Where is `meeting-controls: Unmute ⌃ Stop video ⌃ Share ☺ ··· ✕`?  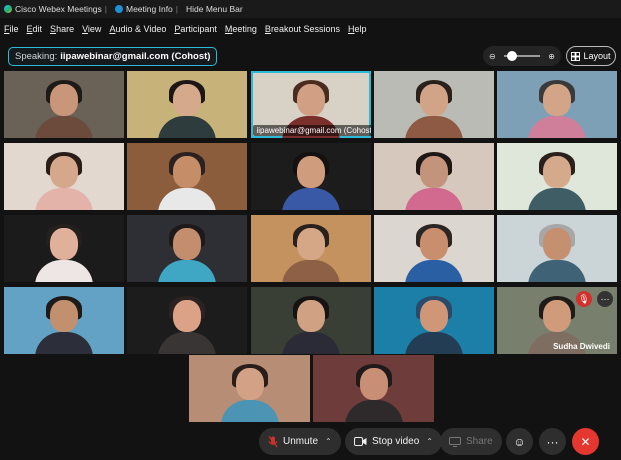 meeting-controls: Unmute ⌃ Stop video ⌃ Share ☺ ··· ✕ is located at coordinates (310, 442).